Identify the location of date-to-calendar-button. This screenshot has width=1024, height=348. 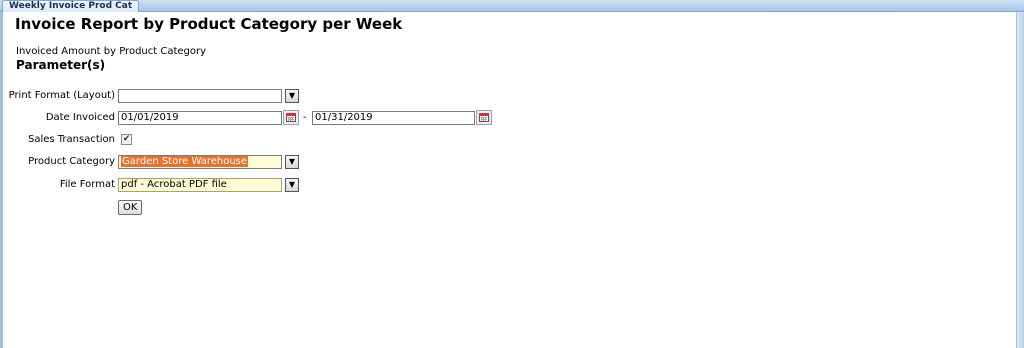
(484, 117).